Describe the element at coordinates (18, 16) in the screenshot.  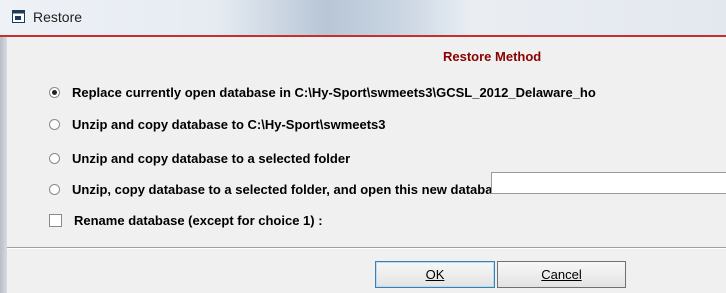
I see `restore-window-icon` at that location.